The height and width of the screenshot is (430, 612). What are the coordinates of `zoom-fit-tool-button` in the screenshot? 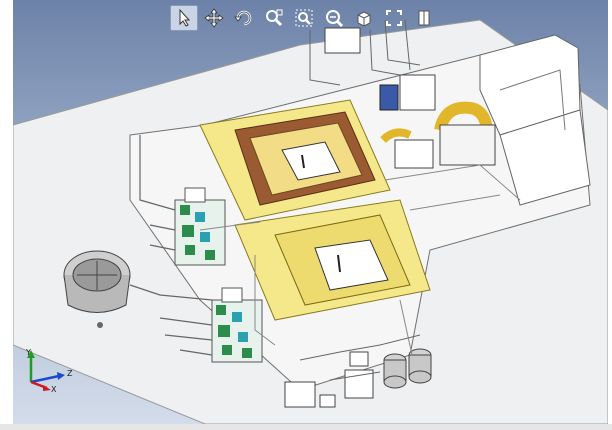 It's located at (304, 18).